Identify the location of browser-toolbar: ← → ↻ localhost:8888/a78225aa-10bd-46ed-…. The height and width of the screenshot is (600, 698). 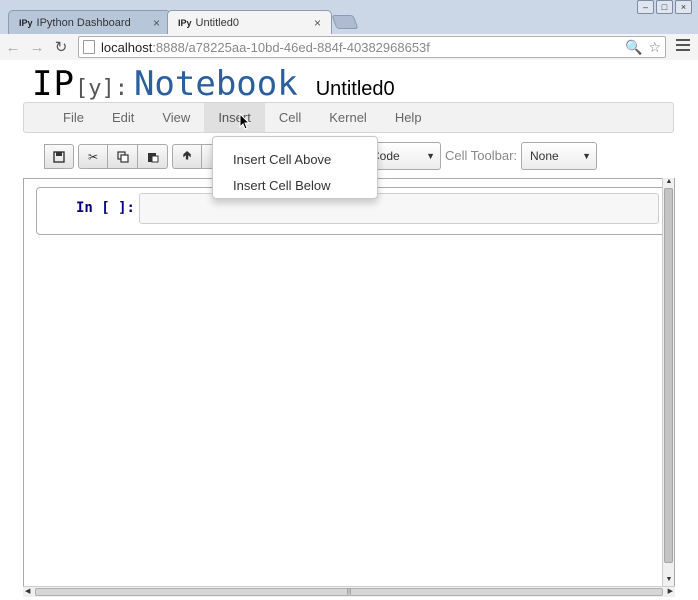
(349, 47).